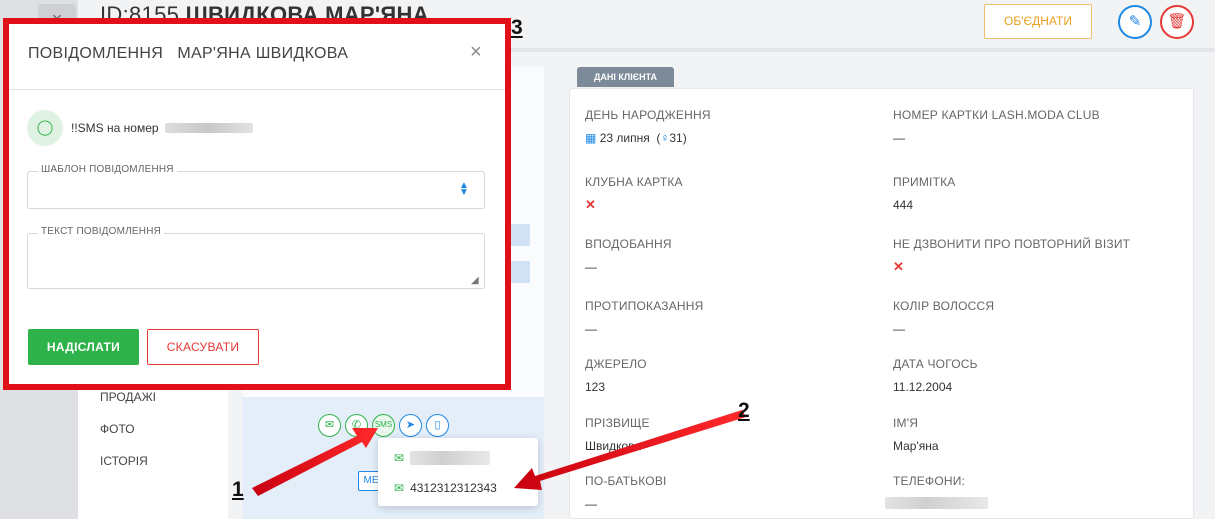 This screenshot has width=1215, height=519. Describe the element at coordinates (238, 489) in the screenshot. I see `callout-1: 1` at that location.